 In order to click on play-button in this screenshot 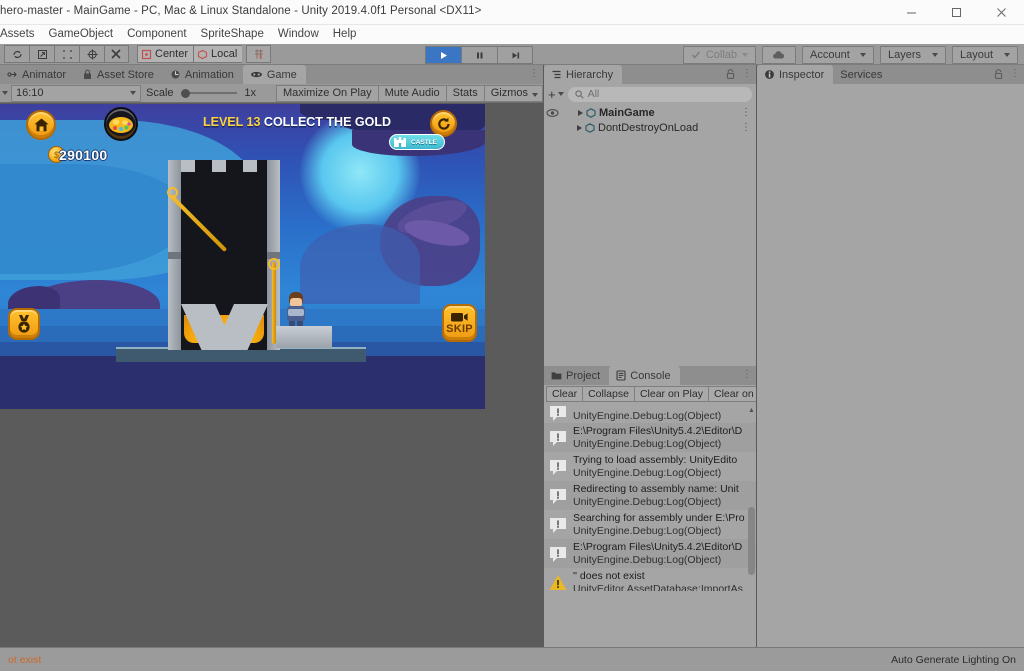, I will do `click(443, 55)`.